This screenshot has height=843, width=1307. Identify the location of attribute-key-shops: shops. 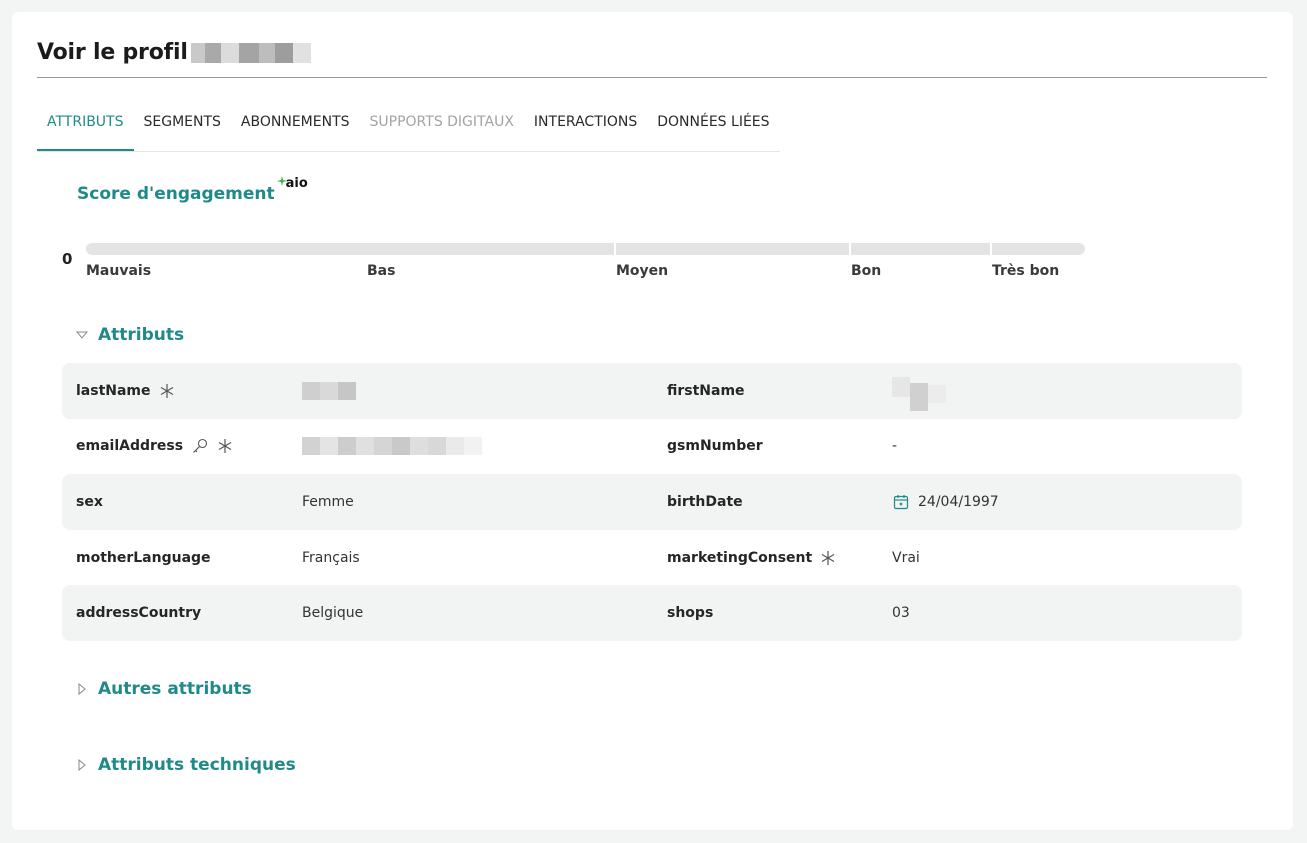
(690, 613).